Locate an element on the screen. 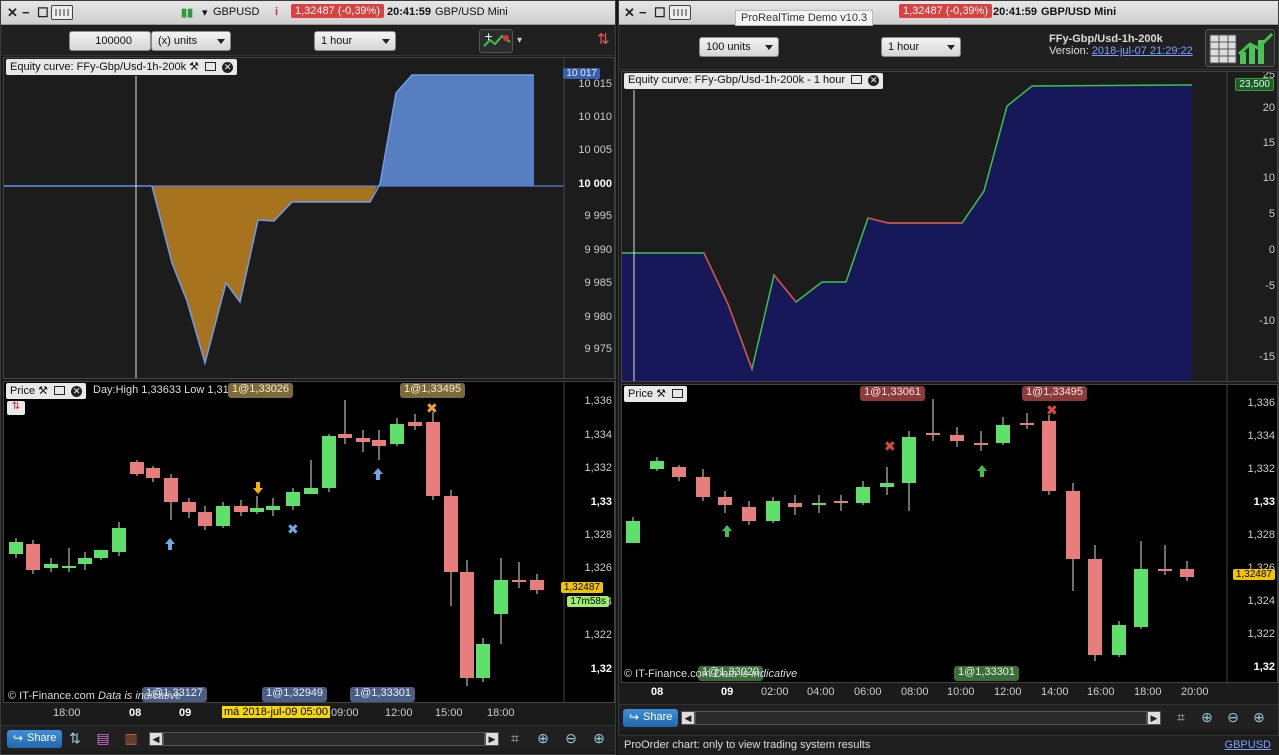 This screenshot has width=1279, height=755. price-tag: 1,32487 is located at coordinates (1253, 574).